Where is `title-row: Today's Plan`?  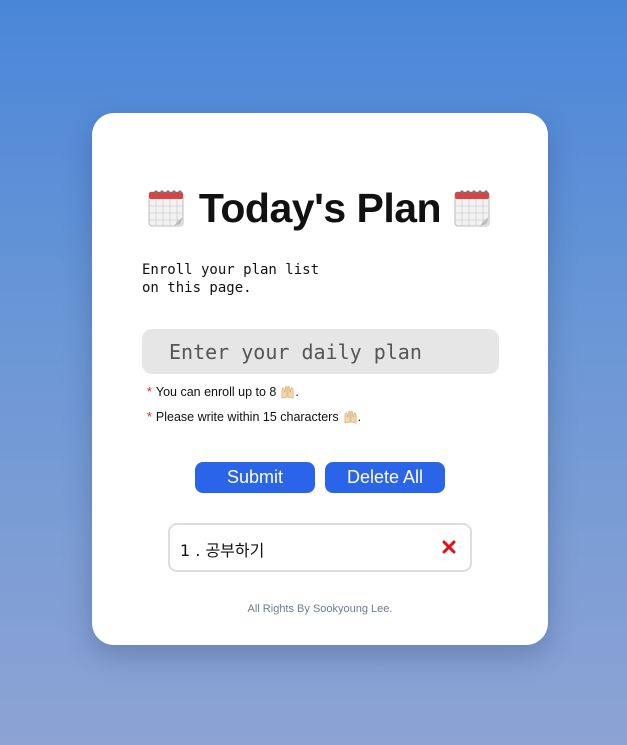 title-row: Today's Plan is located at coordinates (320, 208).